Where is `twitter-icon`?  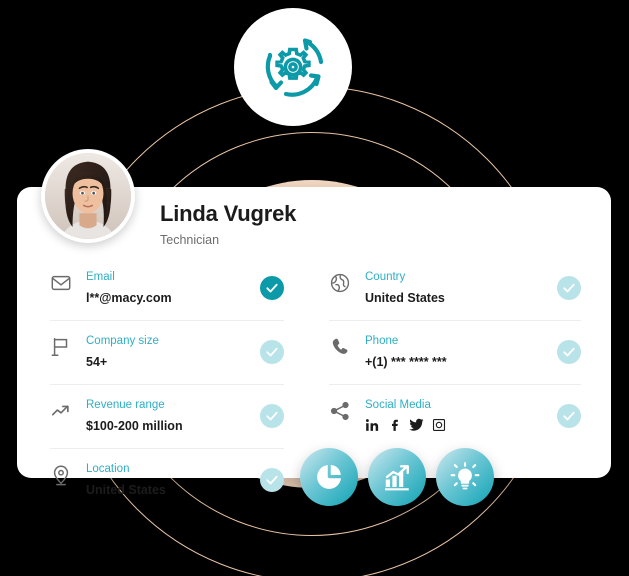
twitter-icon is located at coordinates (416, 424).